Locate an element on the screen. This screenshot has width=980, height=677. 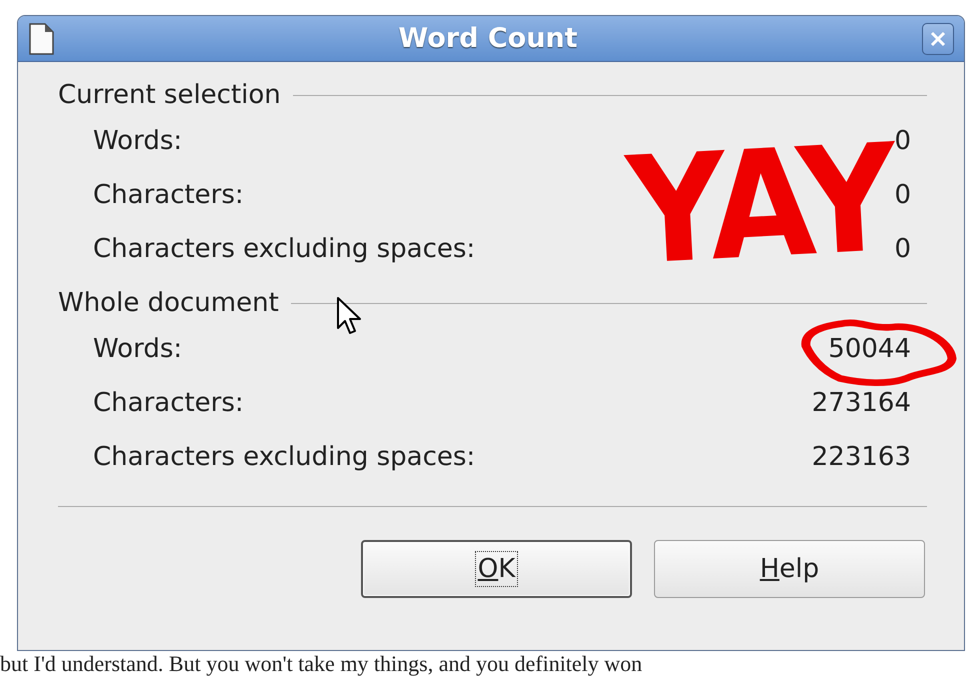
mouse-cursor-icon is located at coordinates (349, 316).